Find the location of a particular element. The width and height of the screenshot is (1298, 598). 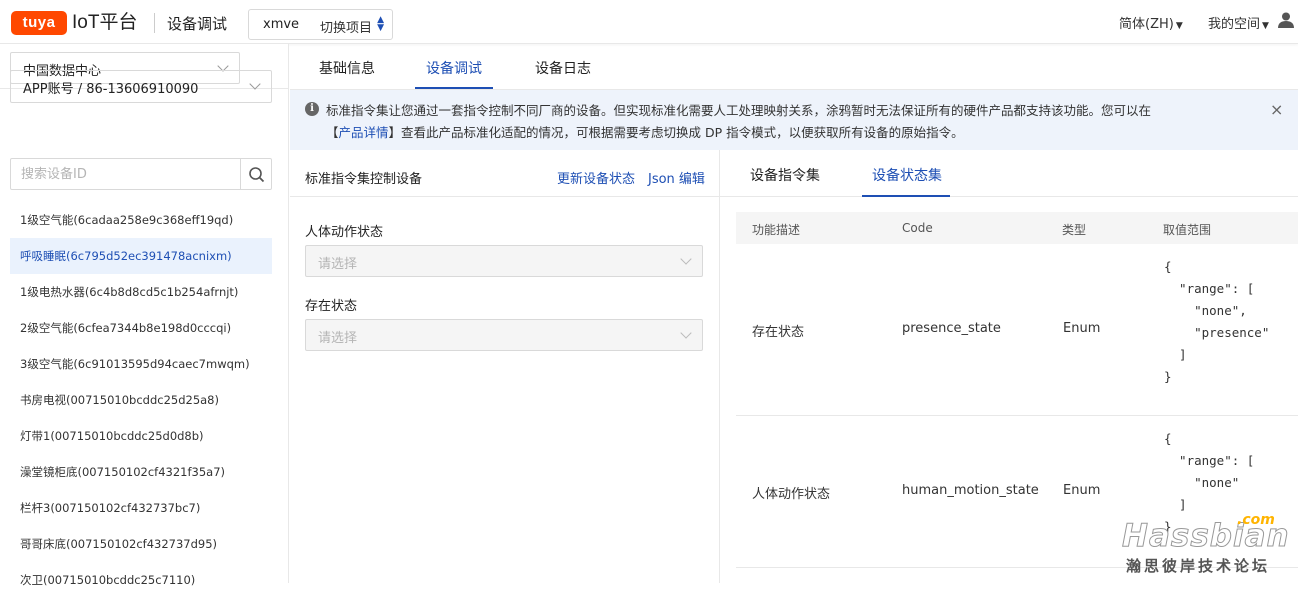

tab-device-log: 设备日志 is located at coordinates (563, 68).